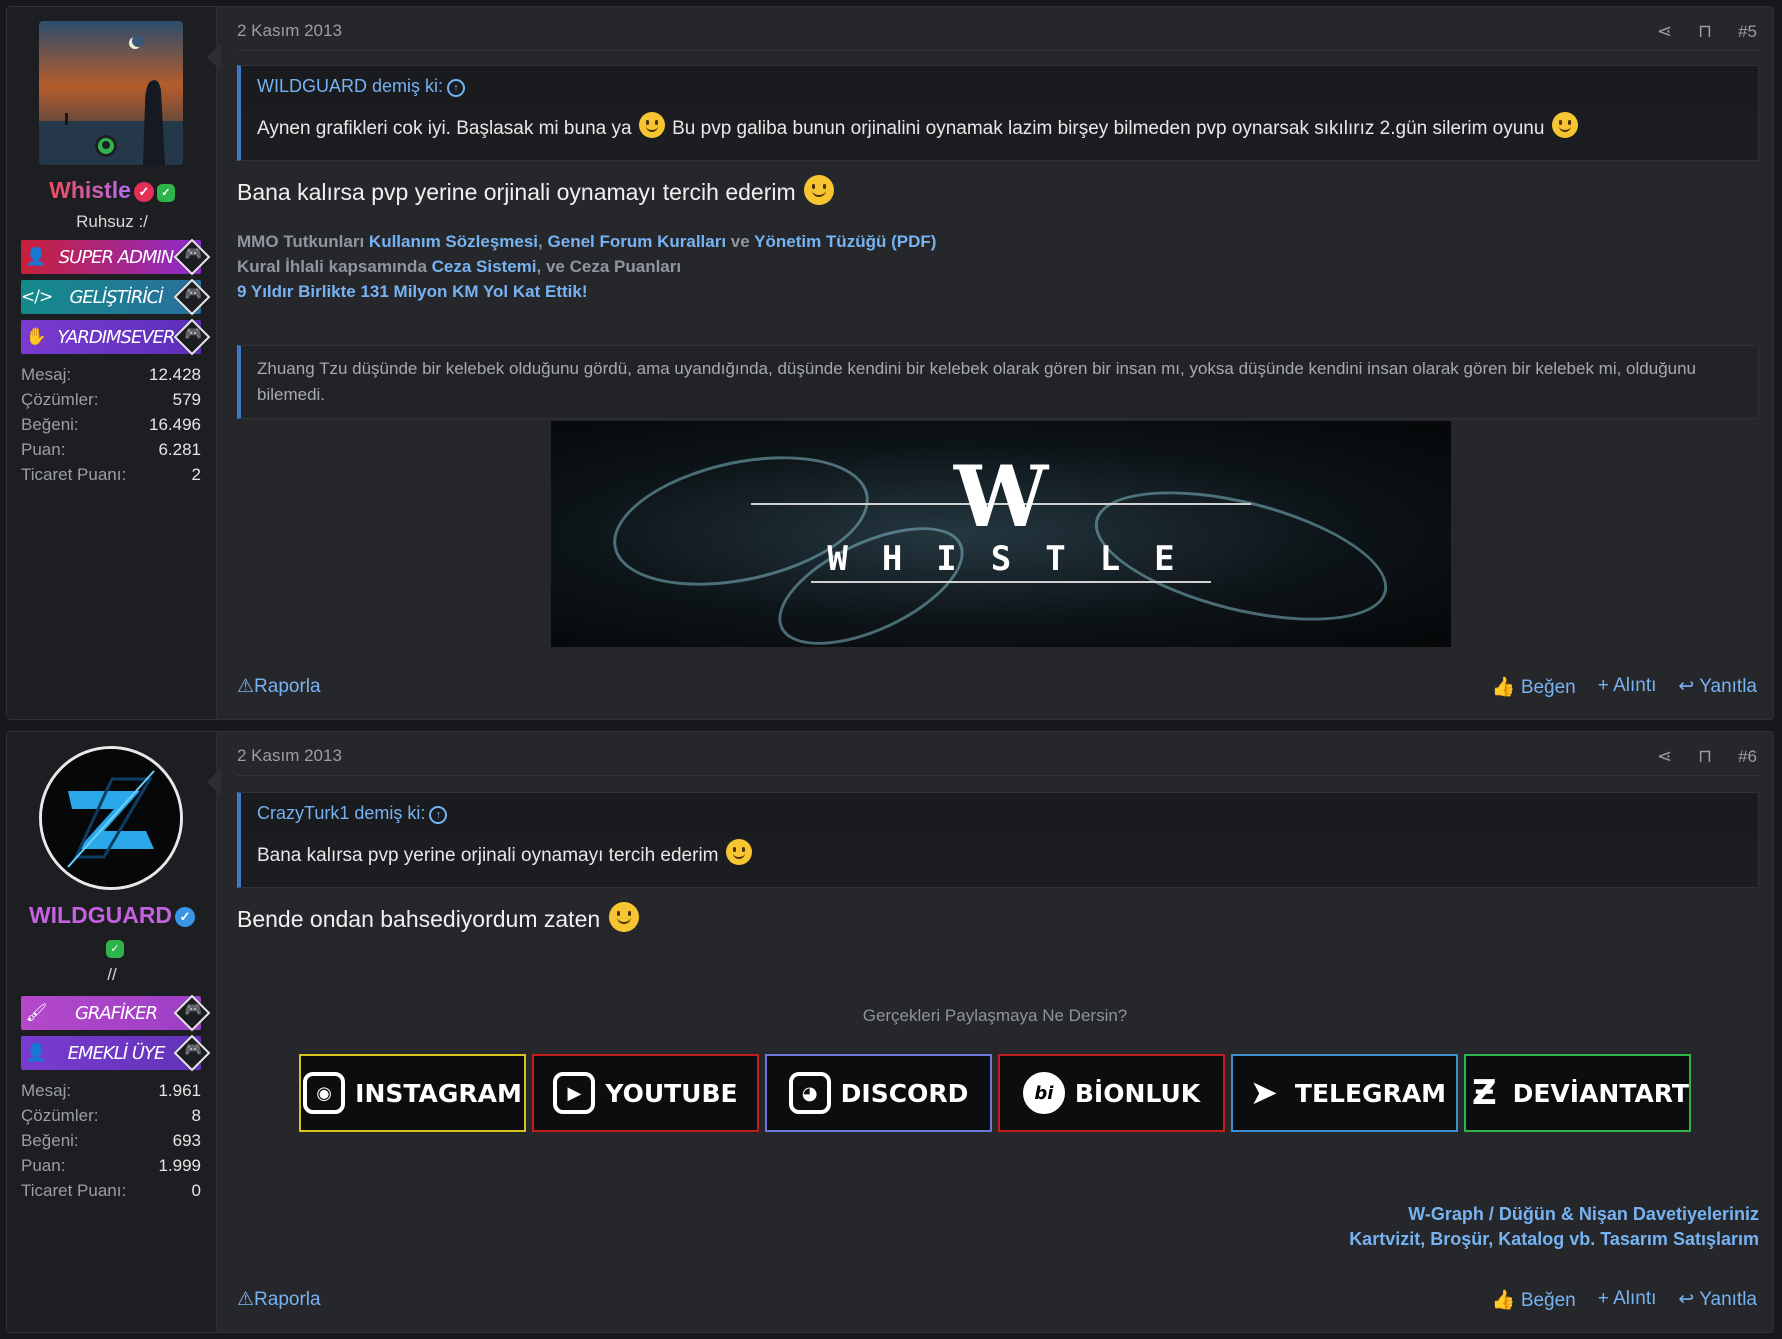 This screenshot has height=1339, width=1782. What do you see at coordinates (36, 257) in the screenshot?
I see `admin-icon: 👤` at bounding box center [36, 257].